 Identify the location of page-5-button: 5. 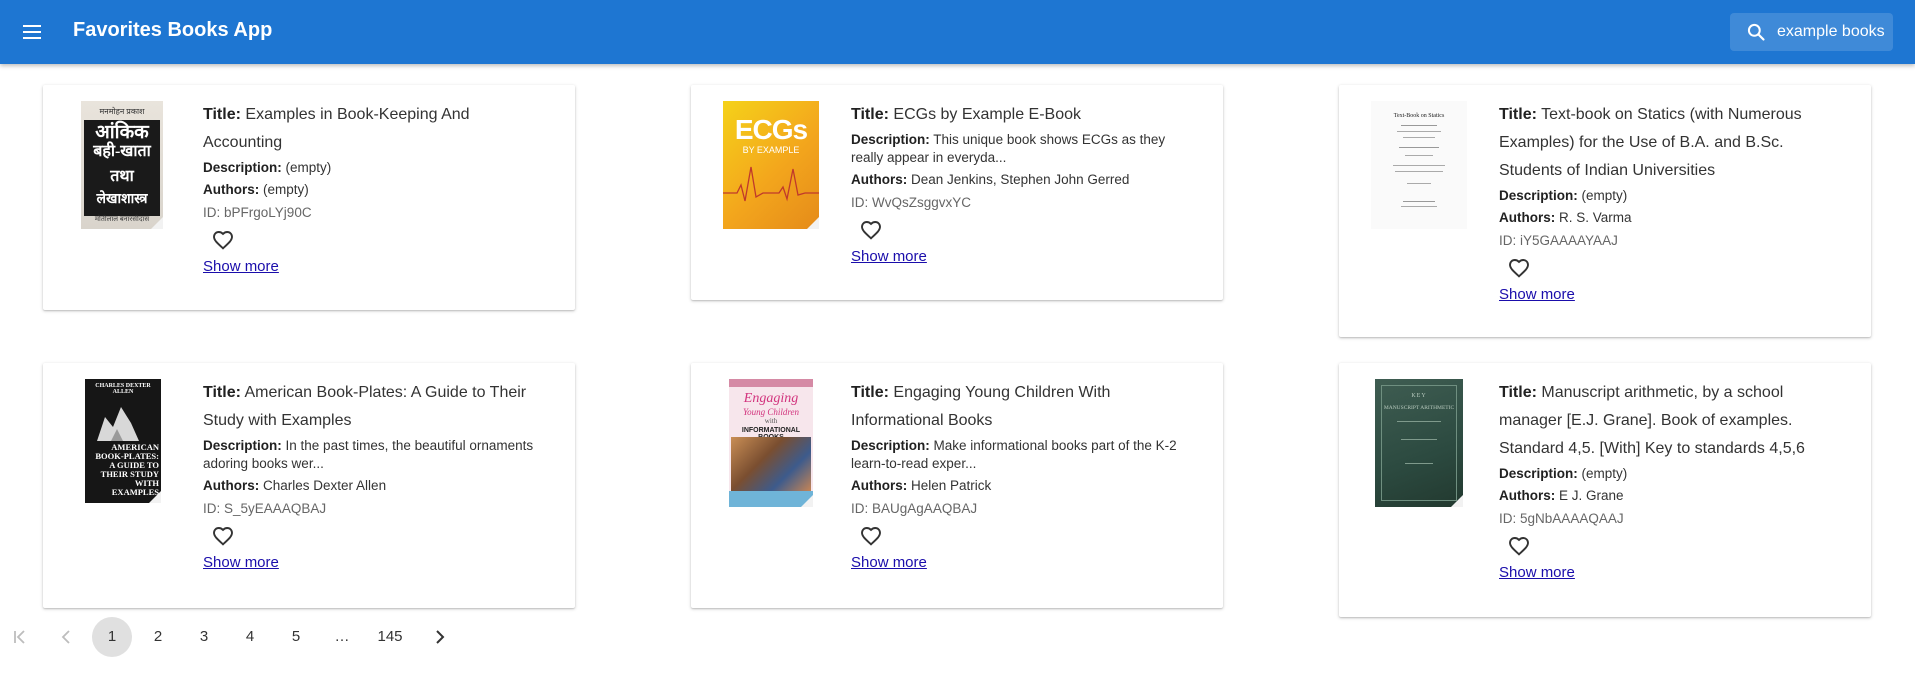
(296, 637).